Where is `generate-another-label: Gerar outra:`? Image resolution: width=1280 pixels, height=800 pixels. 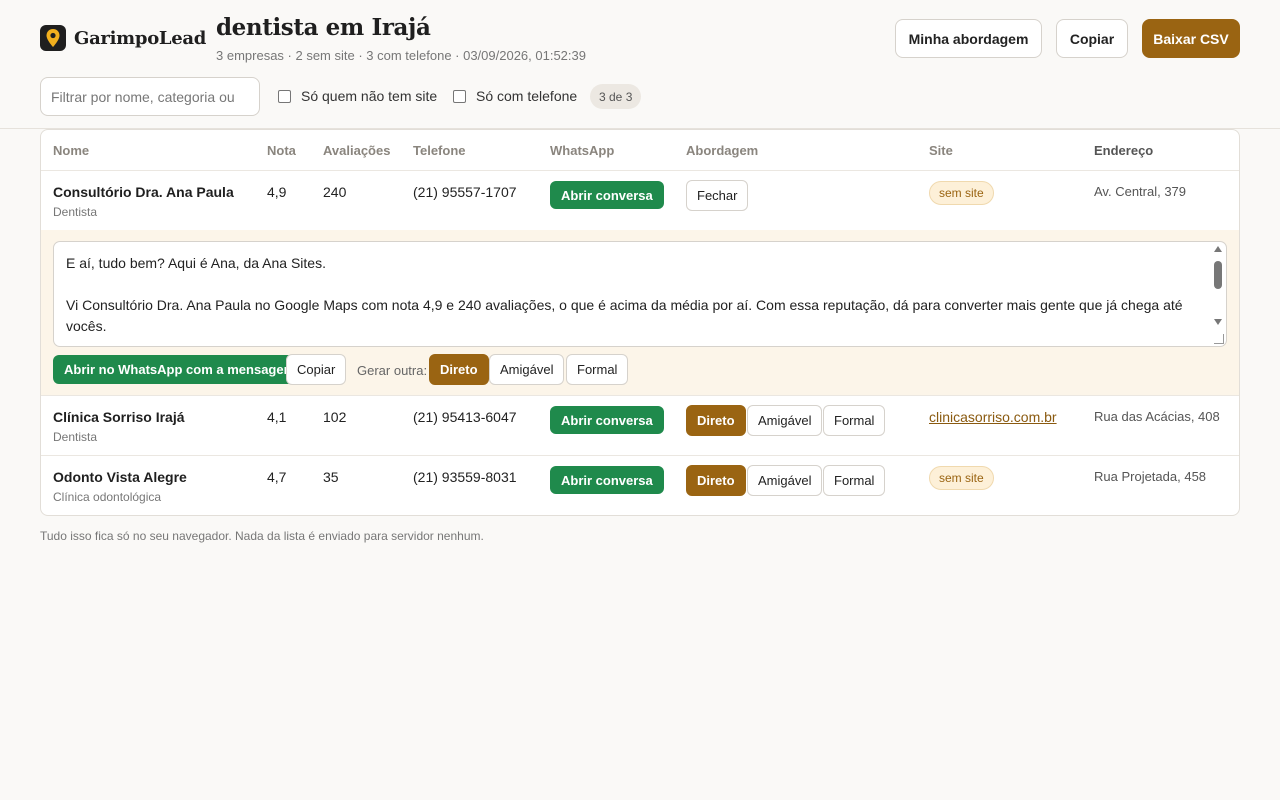
generate-another-label: Gerar outra: is located at coordinates (392, 370).